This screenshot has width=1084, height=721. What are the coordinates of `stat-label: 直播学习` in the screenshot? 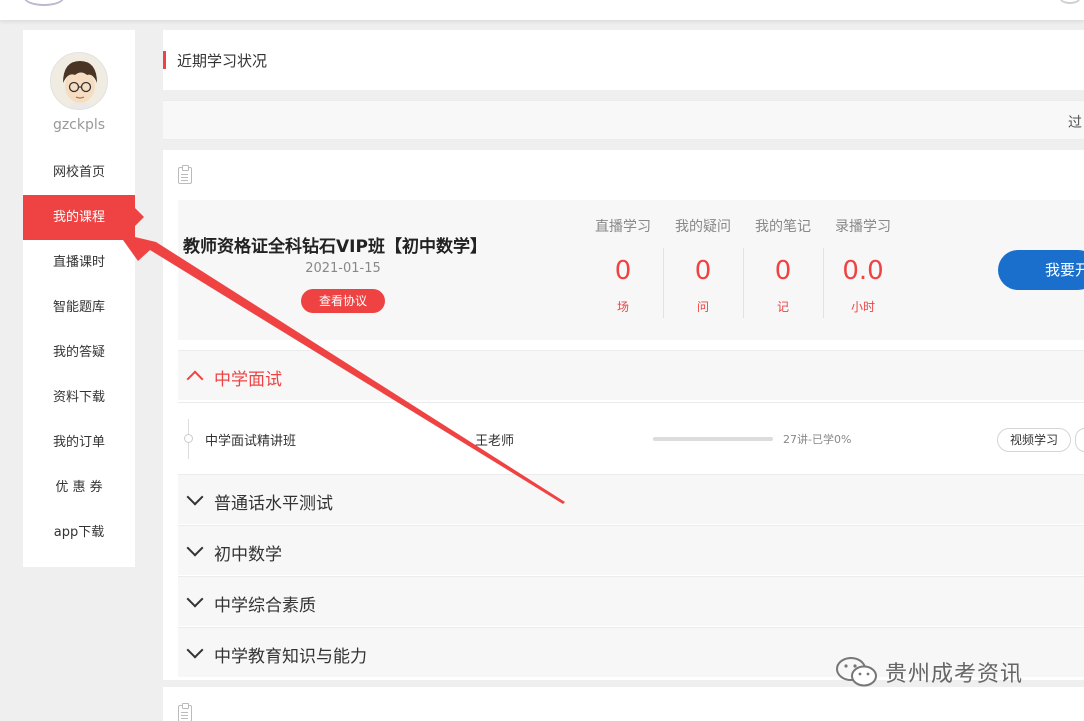 It's located at (623, 227).